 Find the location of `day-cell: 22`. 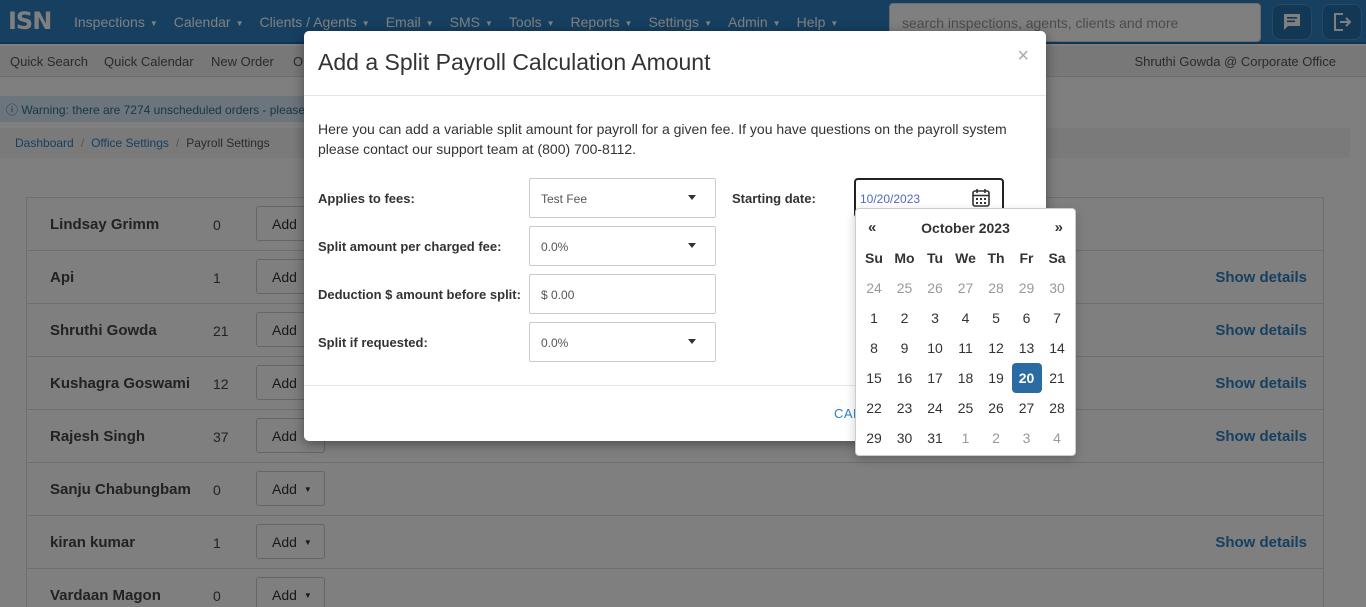

day-cell: 22 is located at coordinates (874, 408).